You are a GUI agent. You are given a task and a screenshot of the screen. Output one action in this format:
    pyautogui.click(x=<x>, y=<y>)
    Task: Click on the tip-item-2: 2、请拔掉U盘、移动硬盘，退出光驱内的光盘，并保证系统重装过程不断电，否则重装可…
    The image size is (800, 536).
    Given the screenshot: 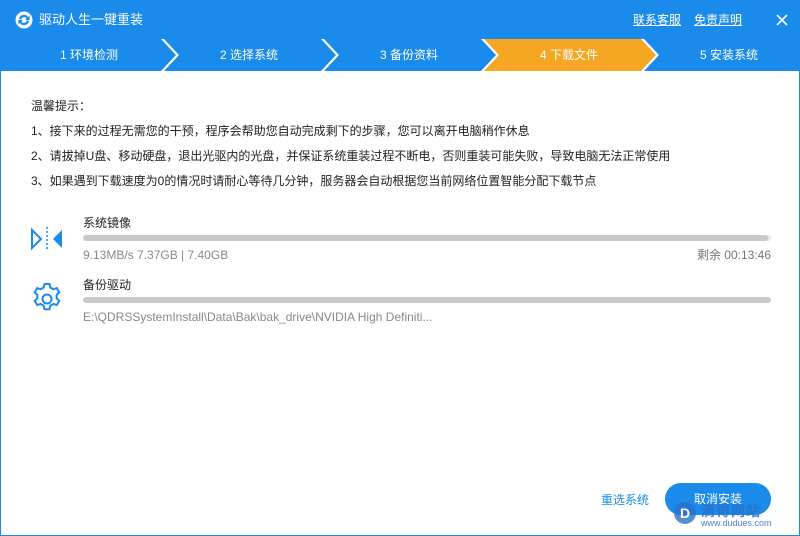 What is the action you would take?
    pyautogui.click(x=351, y=156)
    